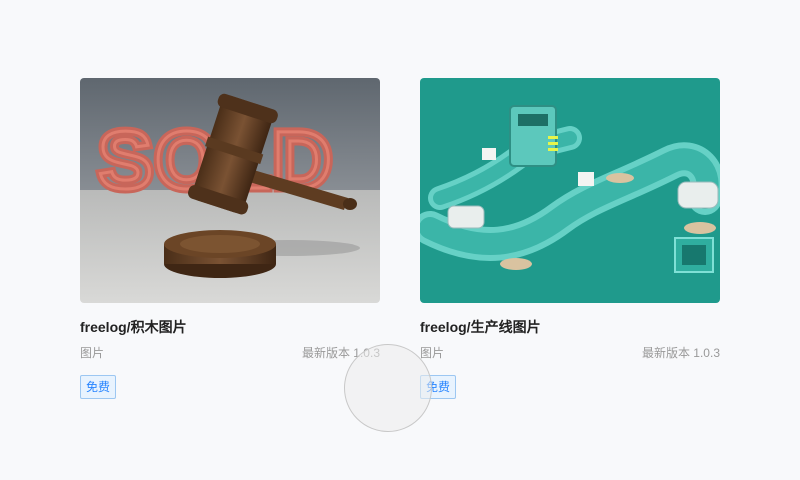  What do you see at coordinates (570, 327) in the screenshot?
I see `resource-title: freelog/生产线图片` at bounding box center [570, 327].